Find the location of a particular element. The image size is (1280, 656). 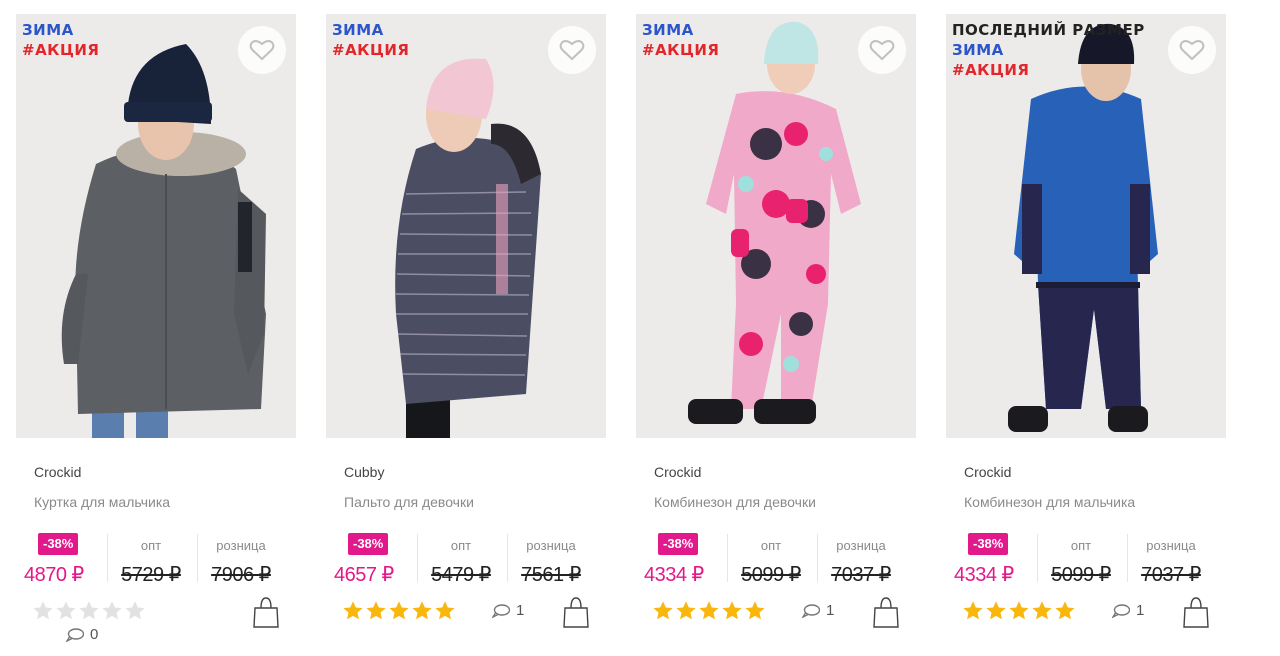

current-price: 4334 ₽ is located at coordinates (674, 575).